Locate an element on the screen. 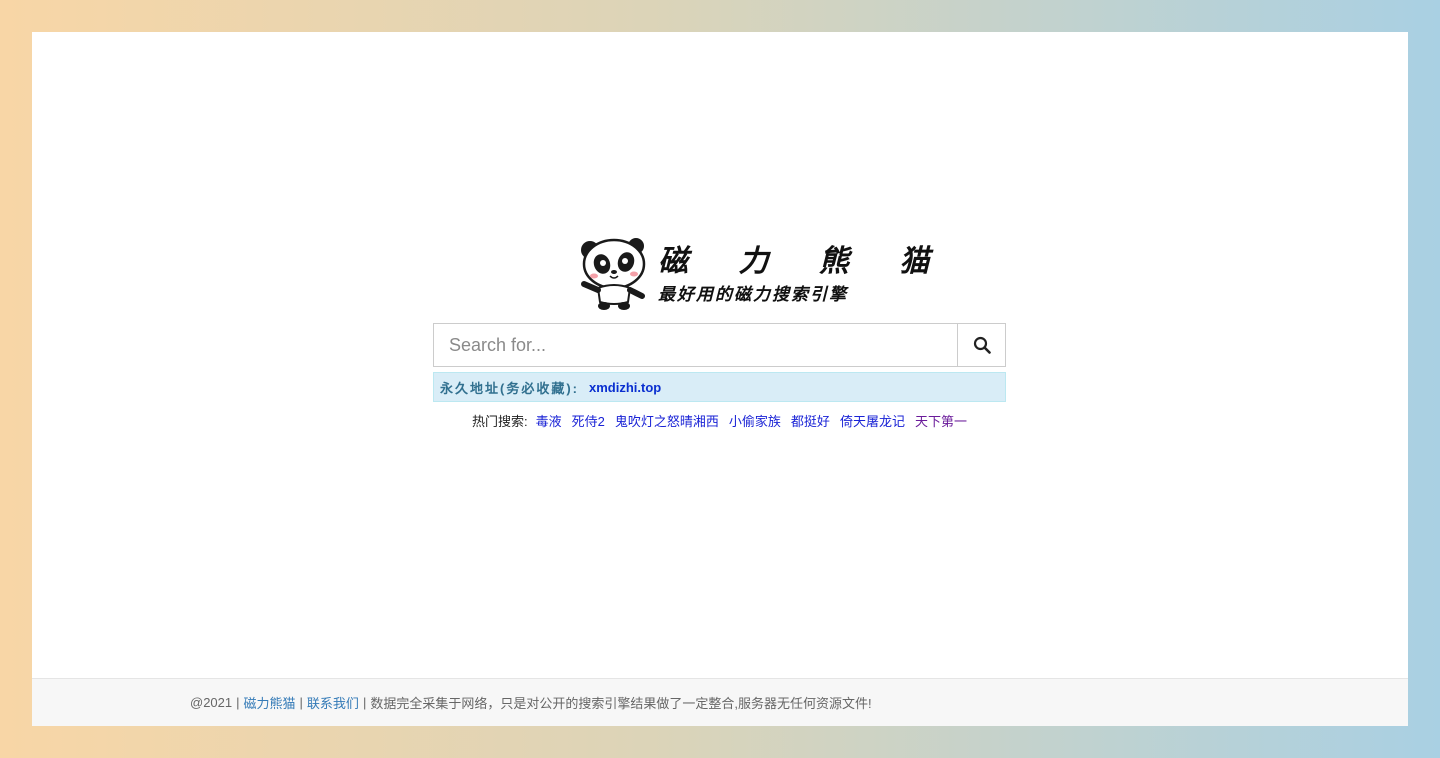  hot-search-link: 天下第一 is located at coordinates (941, 420).